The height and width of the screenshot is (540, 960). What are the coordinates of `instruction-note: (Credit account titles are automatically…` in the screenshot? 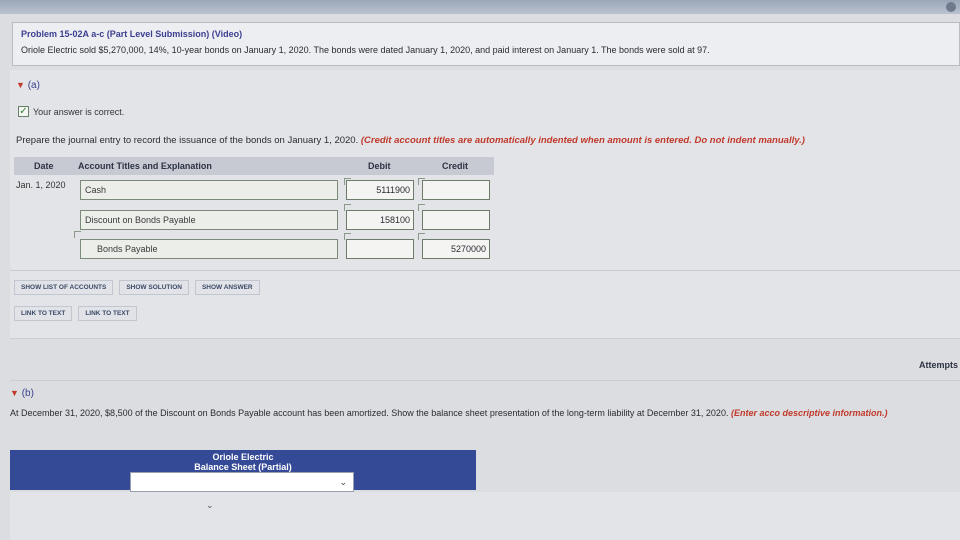 It's located at (582, 140).